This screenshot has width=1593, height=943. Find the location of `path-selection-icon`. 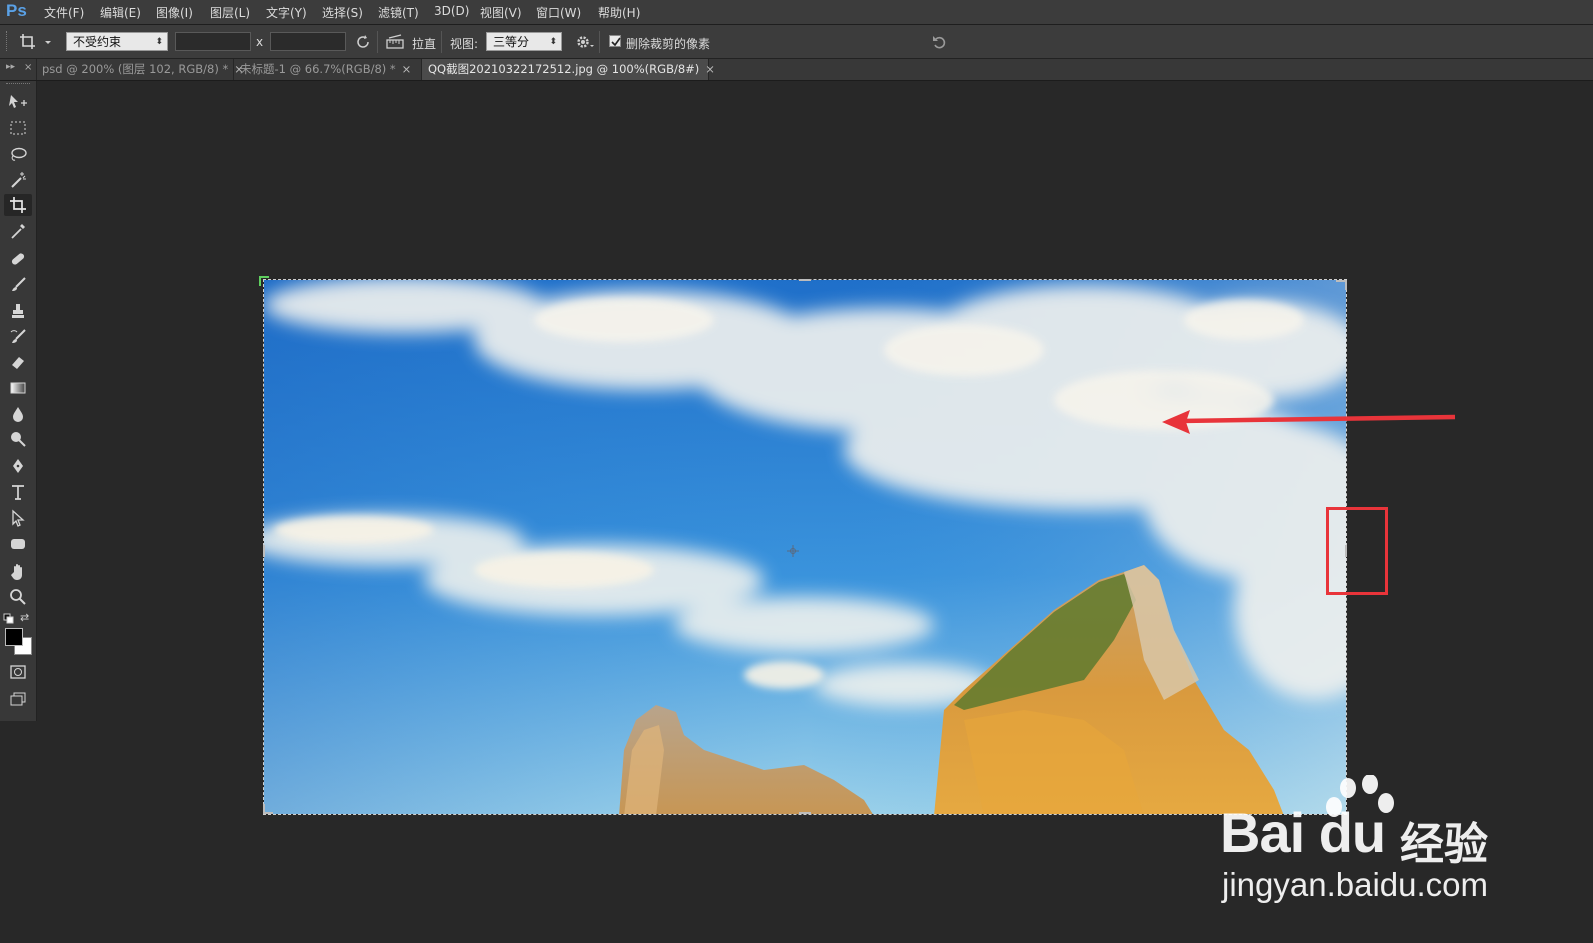

path-selection-icon is located at coordinates (18, 518).